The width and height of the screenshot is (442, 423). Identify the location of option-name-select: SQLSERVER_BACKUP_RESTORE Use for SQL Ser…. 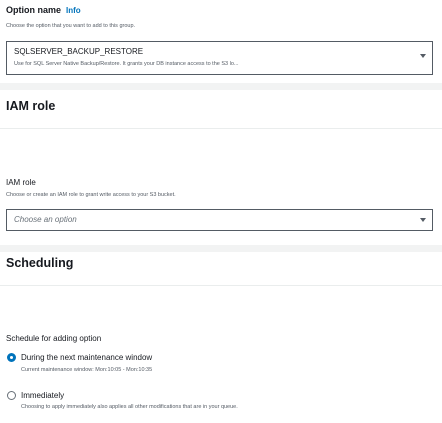
(219, 58).